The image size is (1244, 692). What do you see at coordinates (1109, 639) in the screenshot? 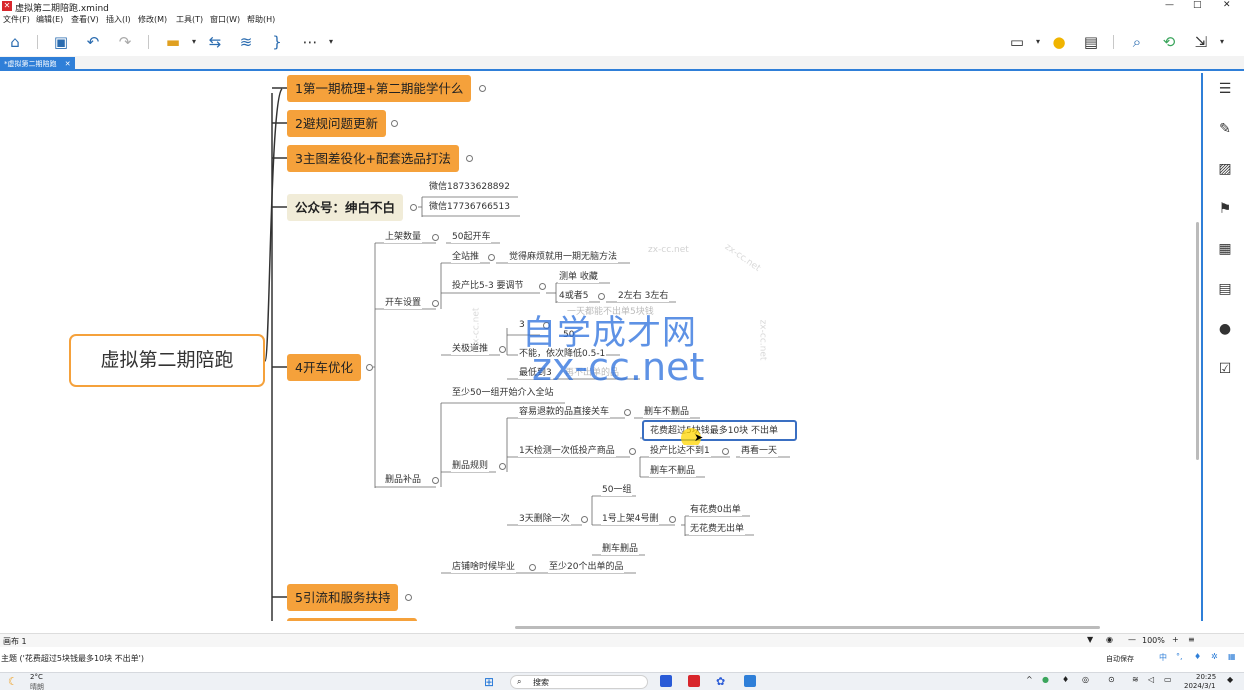
I see `eye-icon: ◉` at bounding box center [1109, 639].